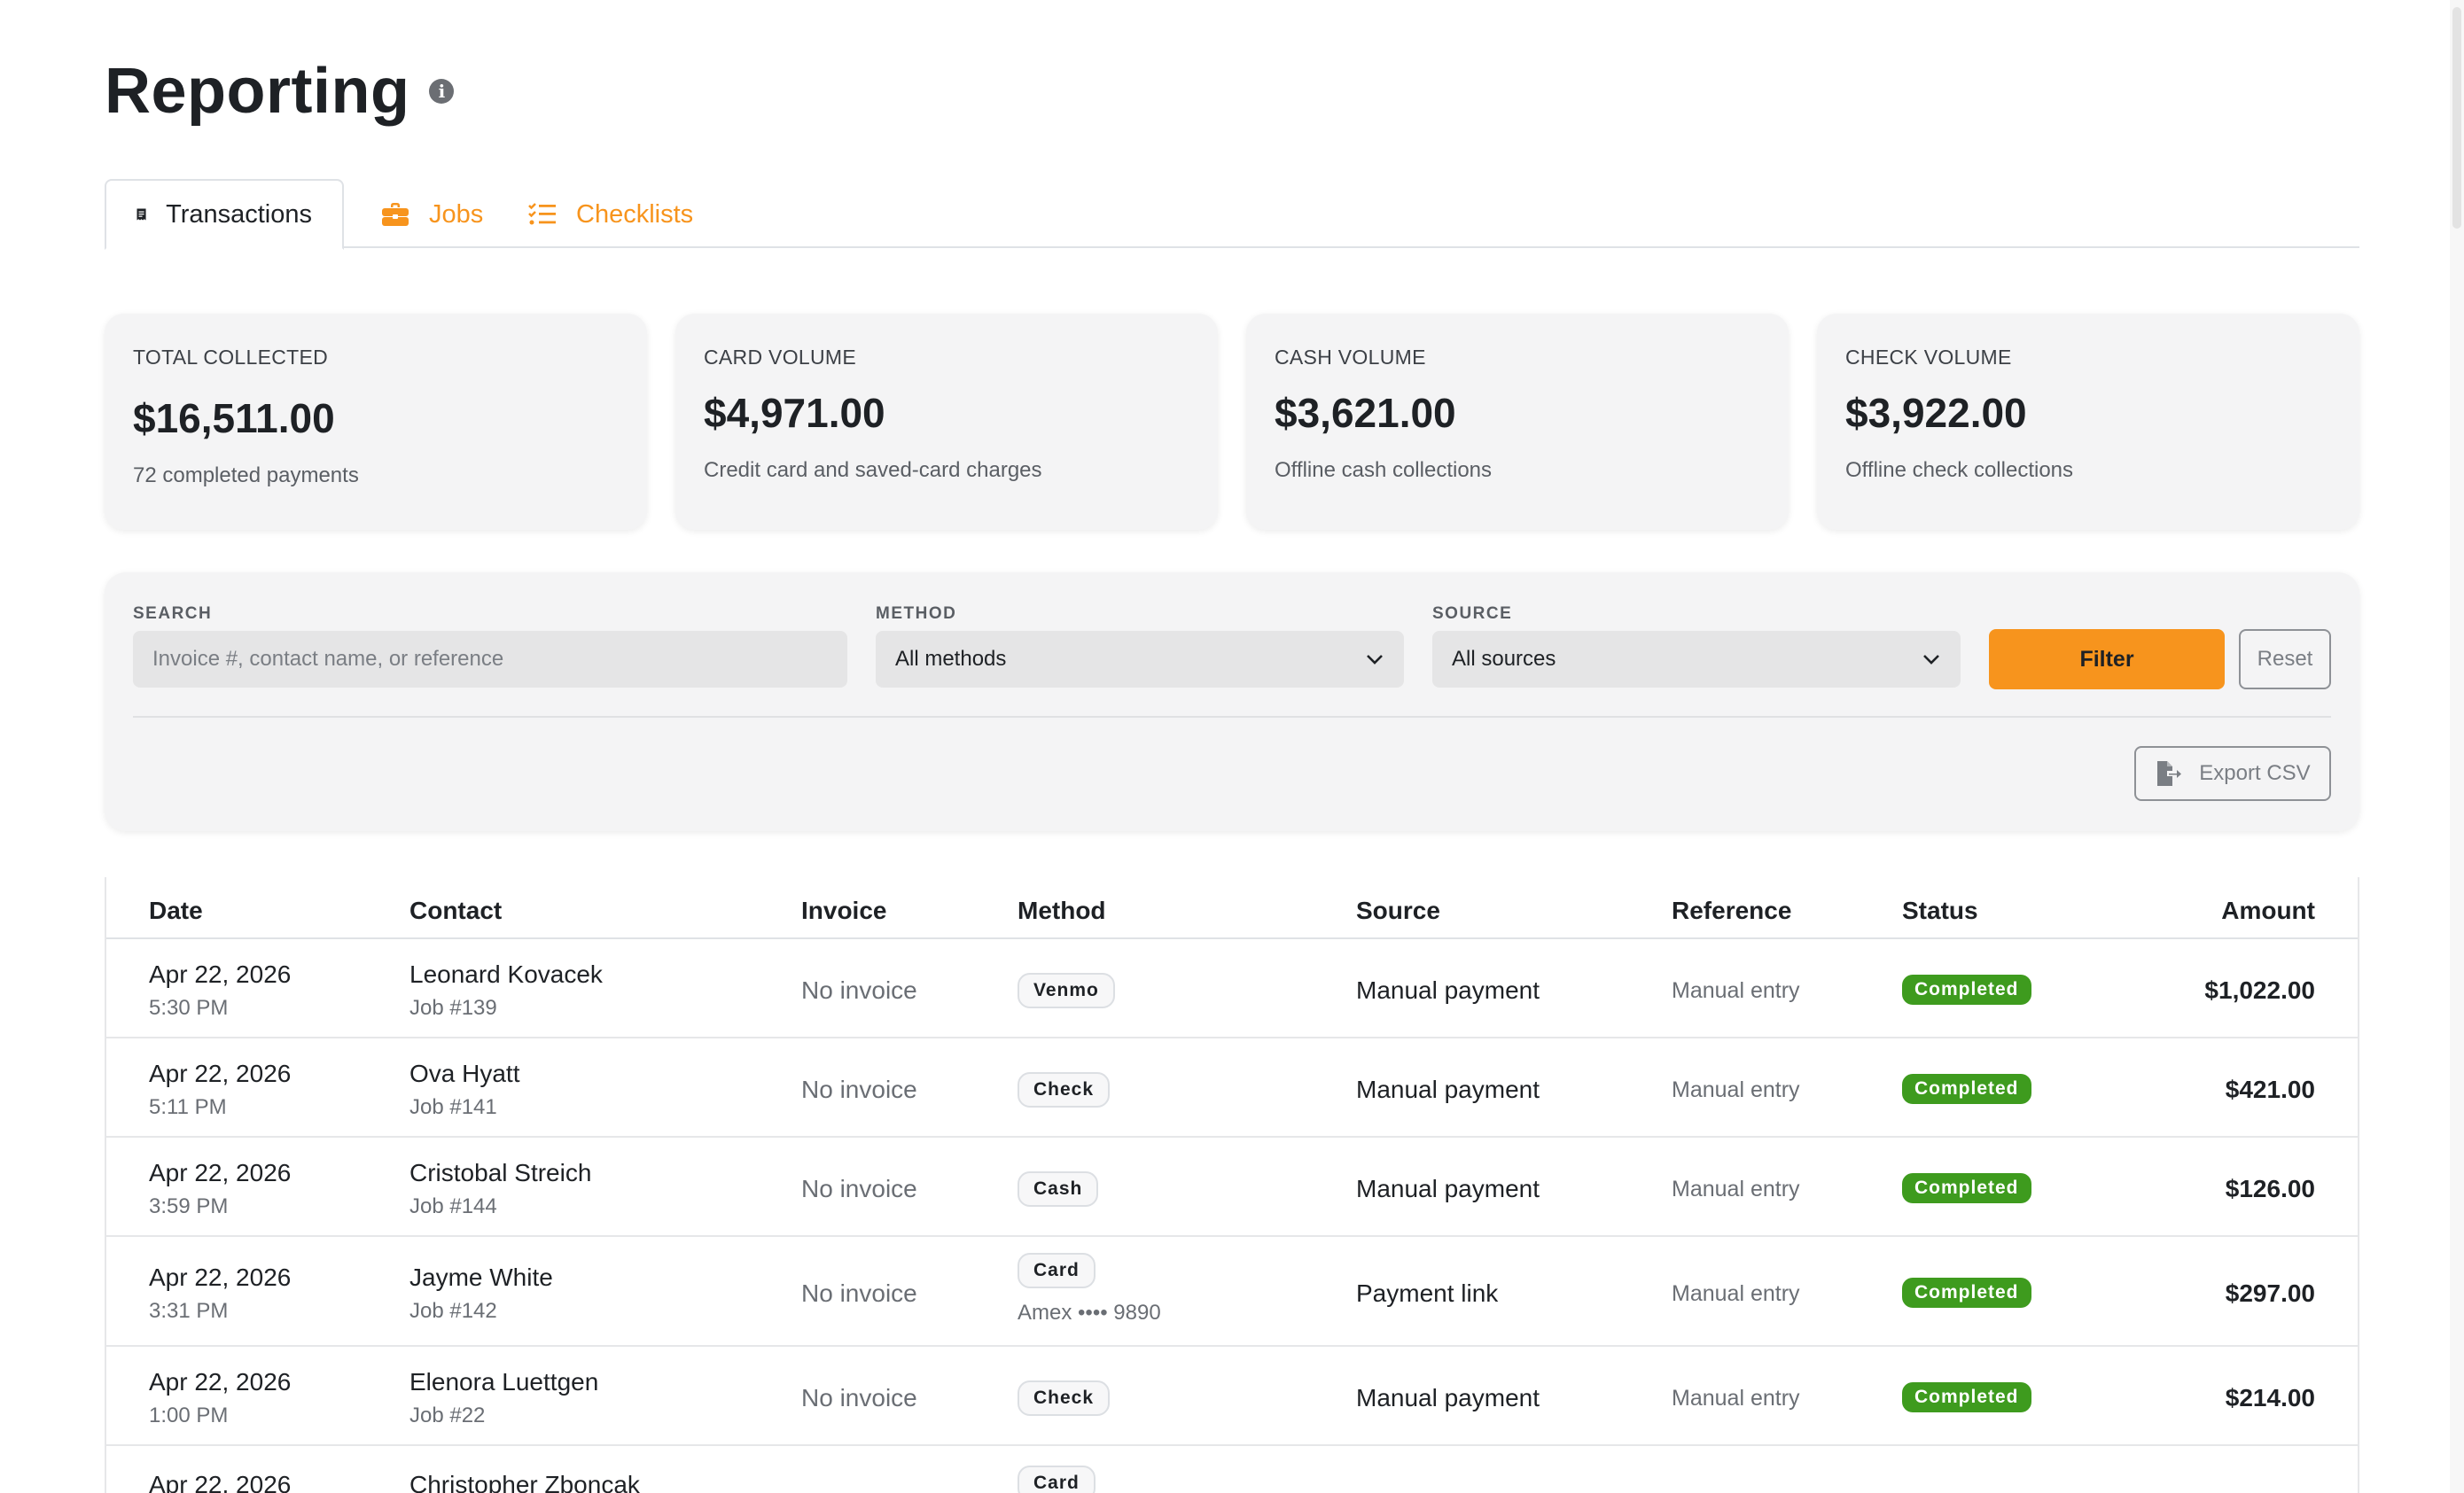 This screenshot has height=1493, width=2464. What do you see at coordinates (503, 1382) in the screenshot?
I see `contact-name: Elenora Luettgen` at bounding box center [503, 1382].